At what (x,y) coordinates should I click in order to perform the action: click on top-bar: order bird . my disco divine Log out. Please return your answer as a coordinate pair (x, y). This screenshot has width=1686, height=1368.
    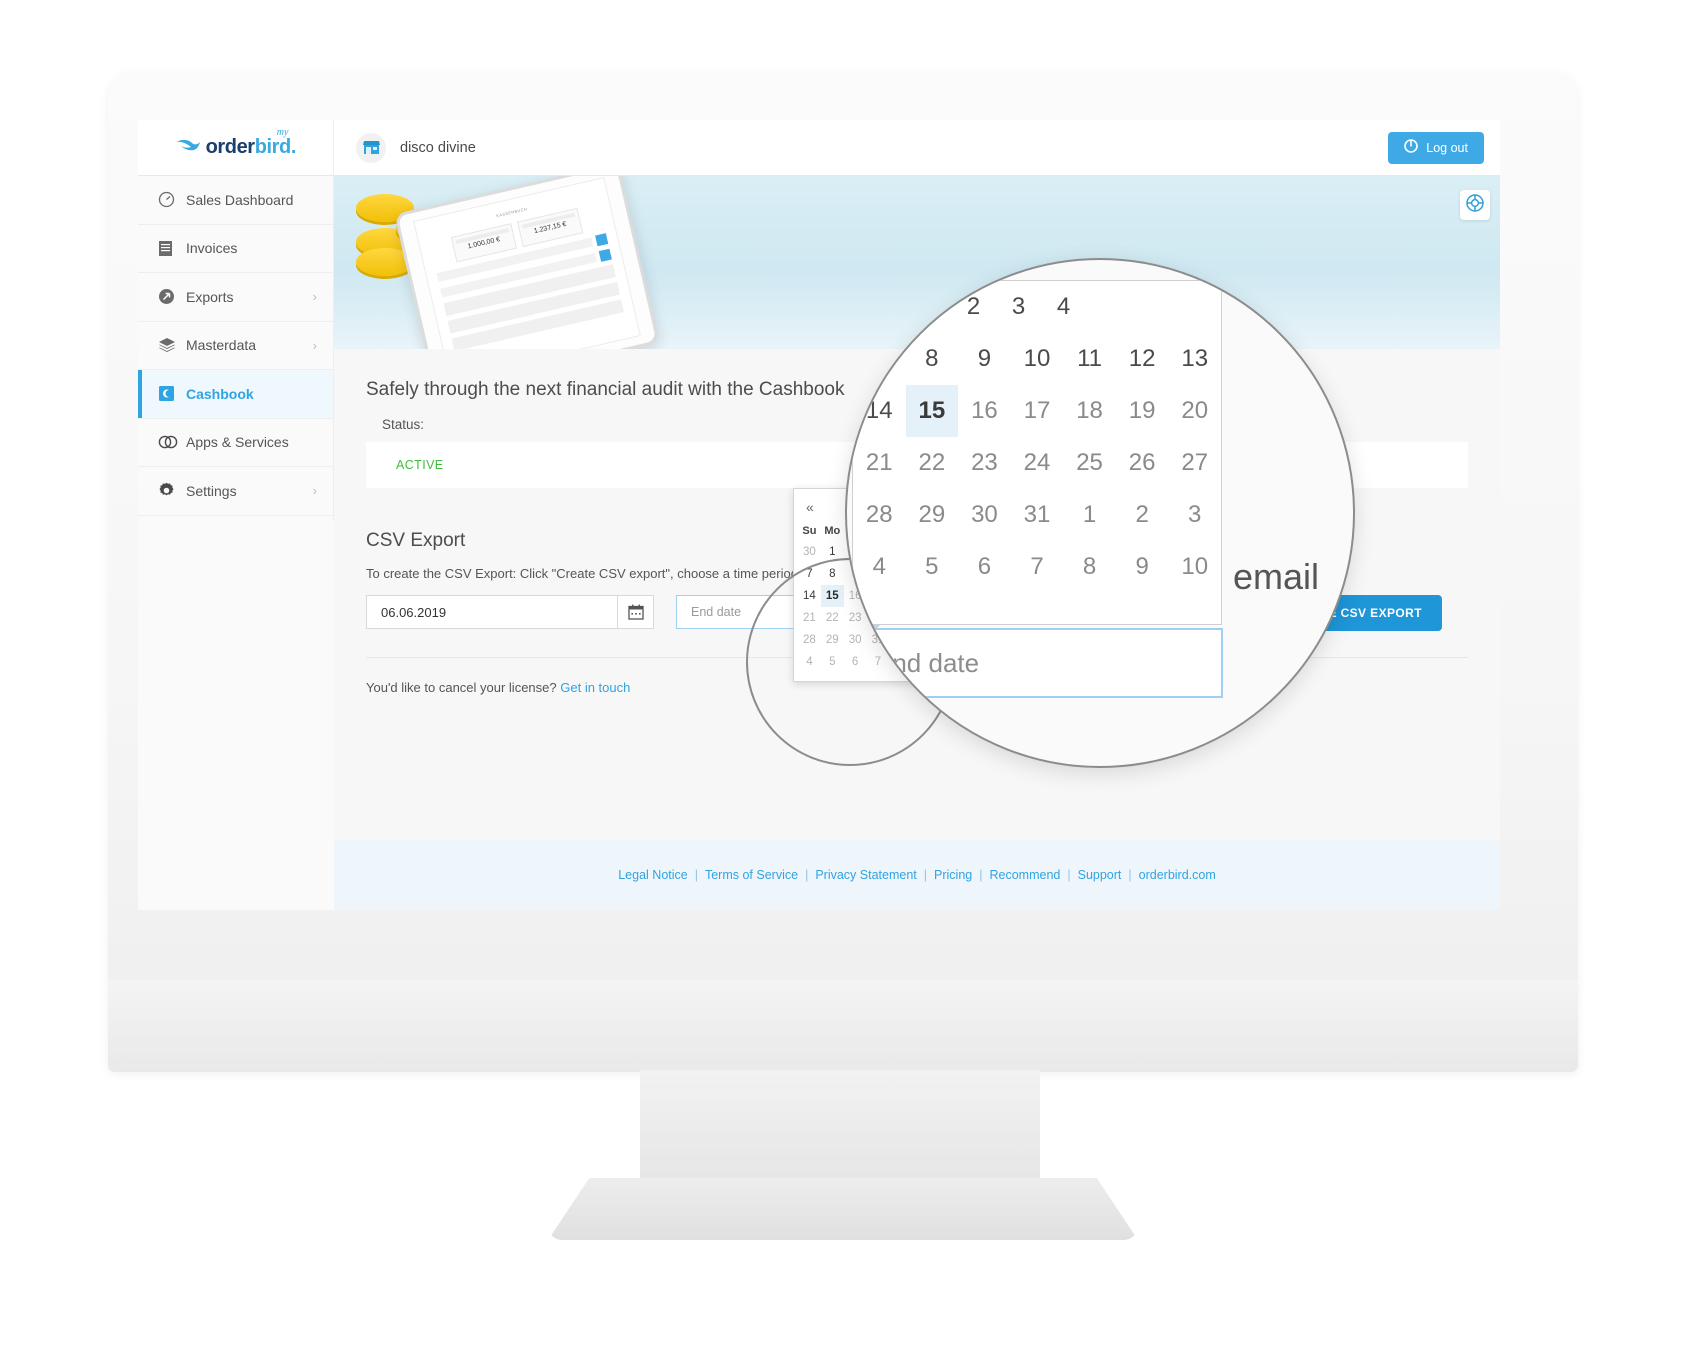
    Looking at the image, I should click on (819, 148).